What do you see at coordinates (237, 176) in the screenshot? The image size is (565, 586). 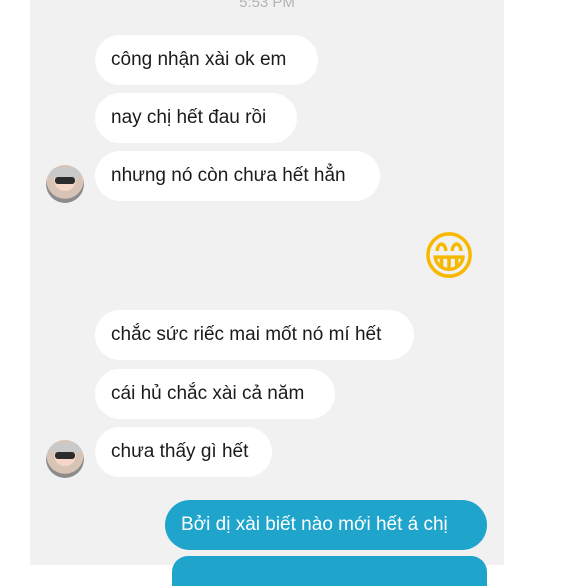 I see `incoming-message: nhưng nó còn chưa hết hẳn` at bounding box center [237, 176].